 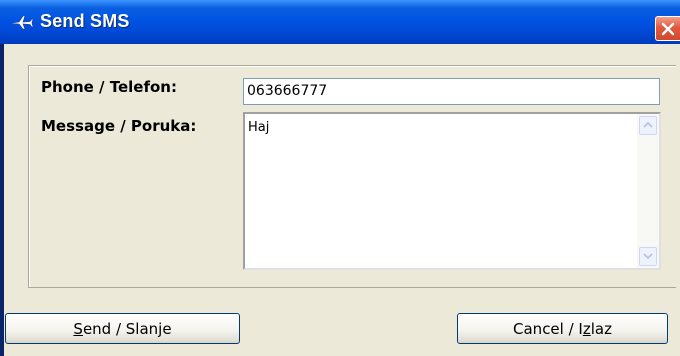 I want to click on close-button, so click(x=667, y=28).